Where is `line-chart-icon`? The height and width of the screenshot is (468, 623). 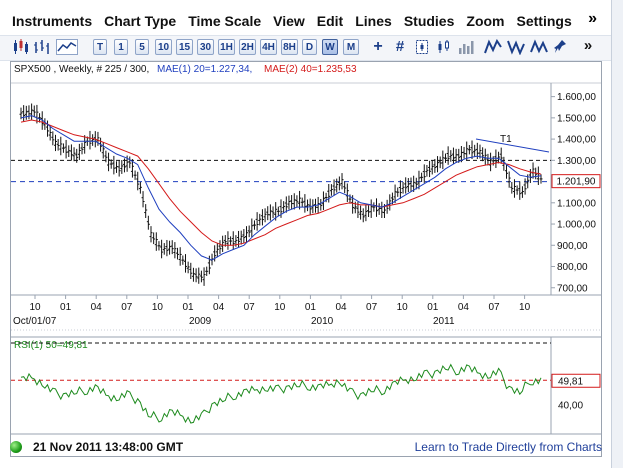 line-chart-icon is located at coordinates (67, 47).